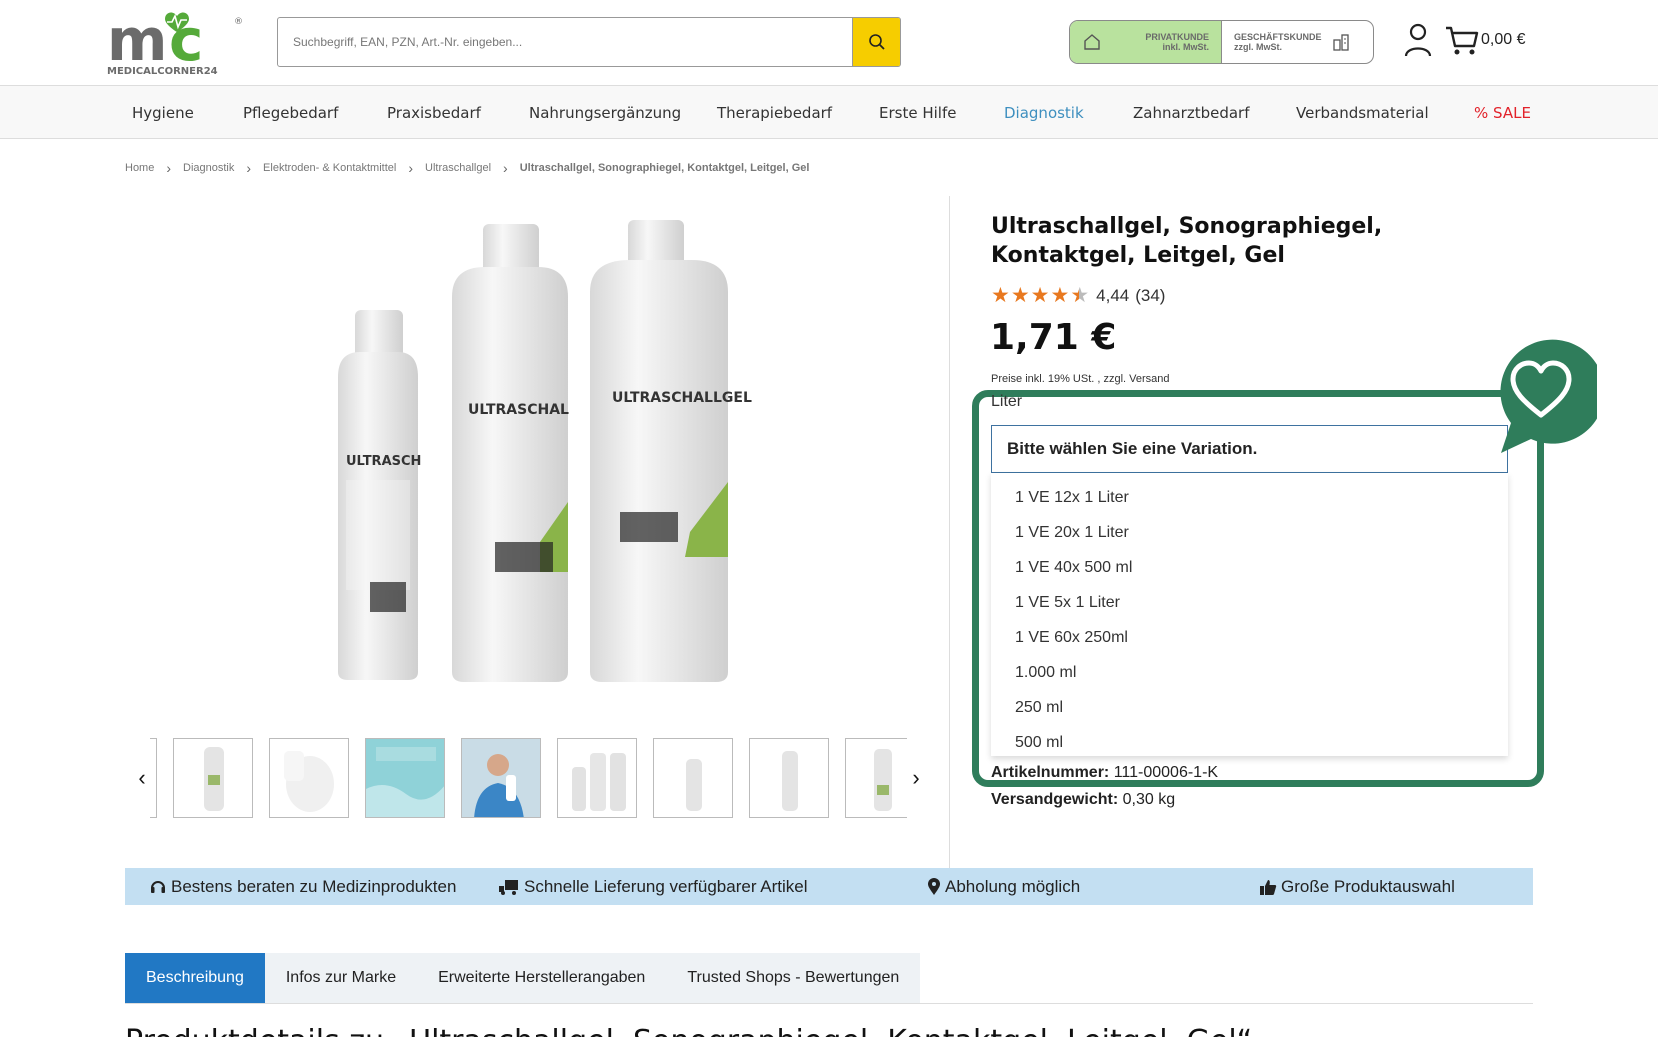 The image size is (1658, 1037). I want to click on nav-item-hygiene: Hygiene, so click(163, 113).